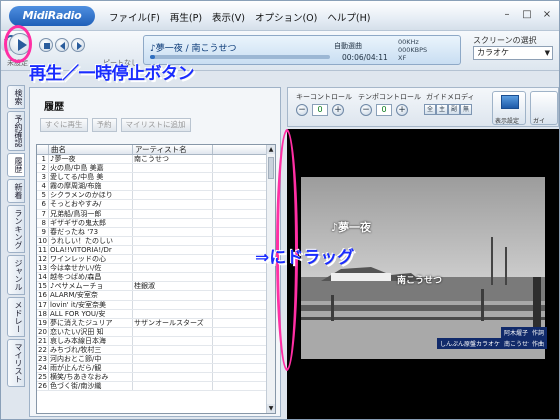 This screenshot has width=560, height=420. Describe the element at coordinates (16, 363) in the screenshot. I see `tab-mylist: マイリスト` at that location.